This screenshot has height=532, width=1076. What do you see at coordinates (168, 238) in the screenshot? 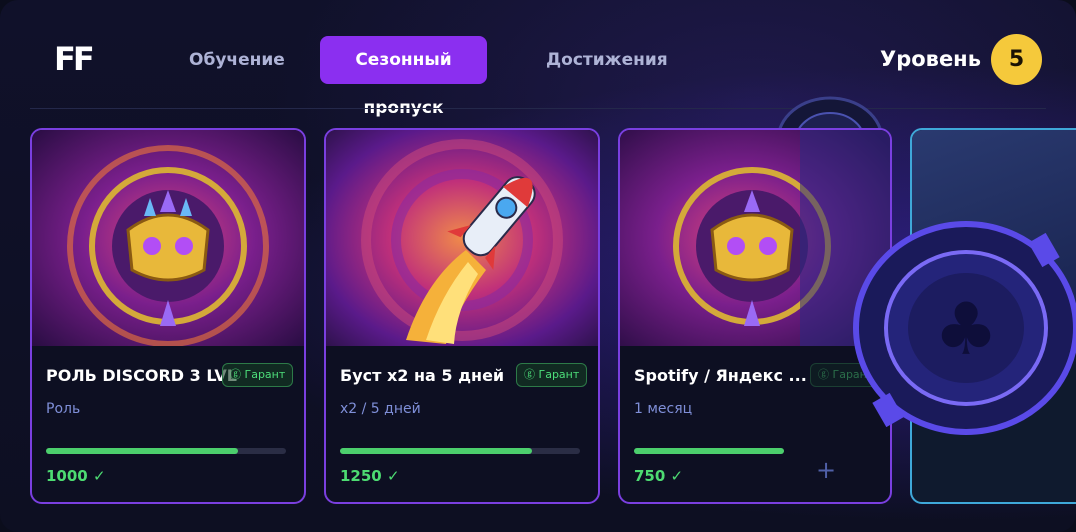
I see `discord-crown-icon` at bounding box center [168, 238].